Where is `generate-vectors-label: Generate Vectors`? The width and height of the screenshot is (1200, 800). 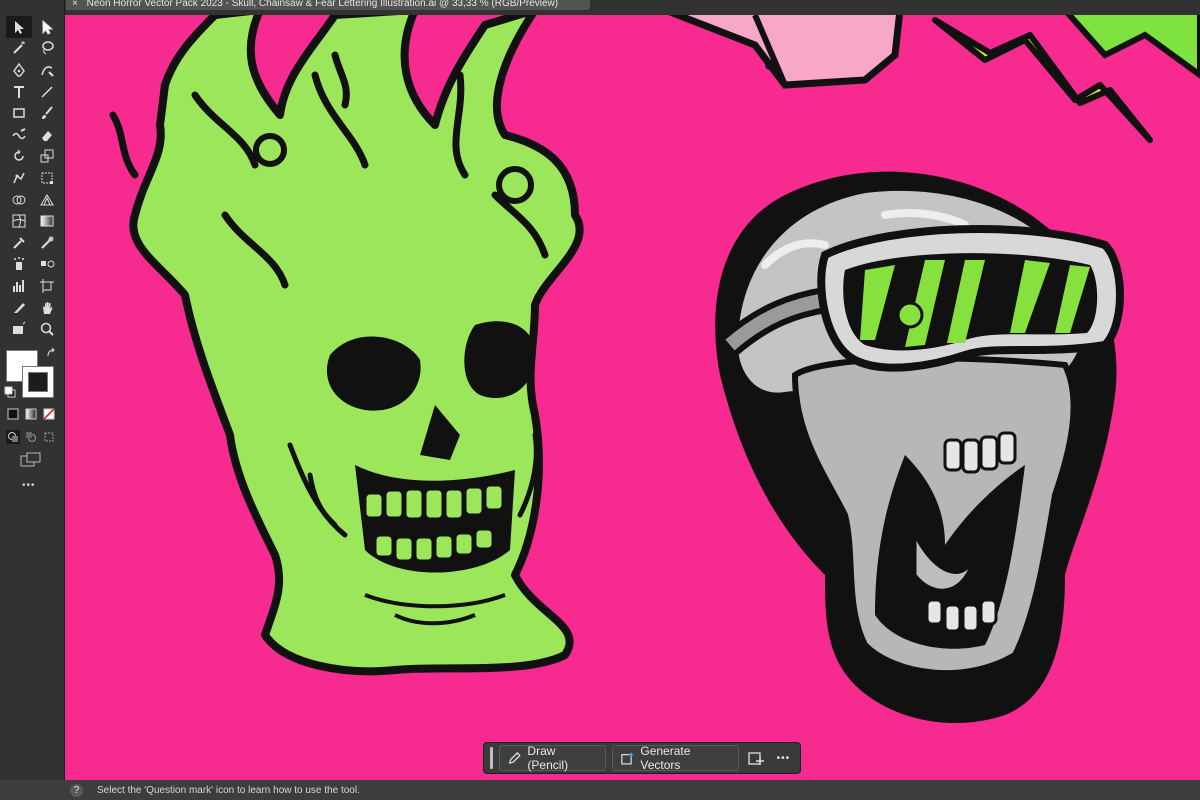 generate-vectors-label: Generate Vectors is located at coordinates (665, 758).